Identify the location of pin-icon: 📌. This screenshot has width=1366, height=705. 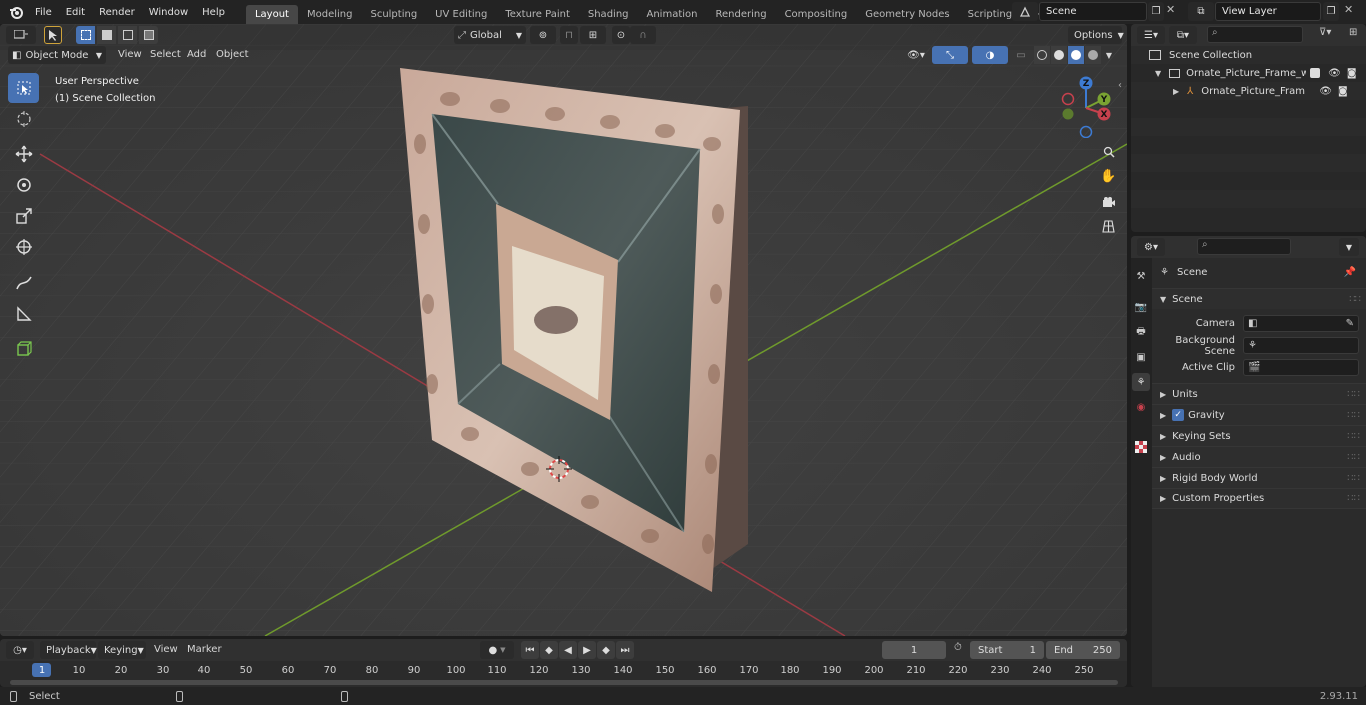
(1350, 272).